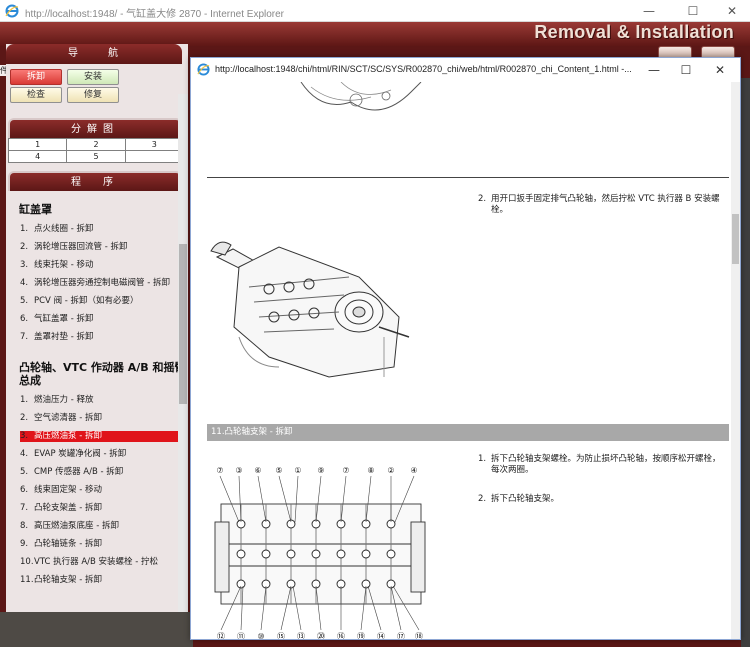  What do you see at coordinates (468, 432) in the screenshot?
I see `section-bar-camshaft-holder: 11.凸轮轴支架 - 拆卸` at bounding box center [468, 432].